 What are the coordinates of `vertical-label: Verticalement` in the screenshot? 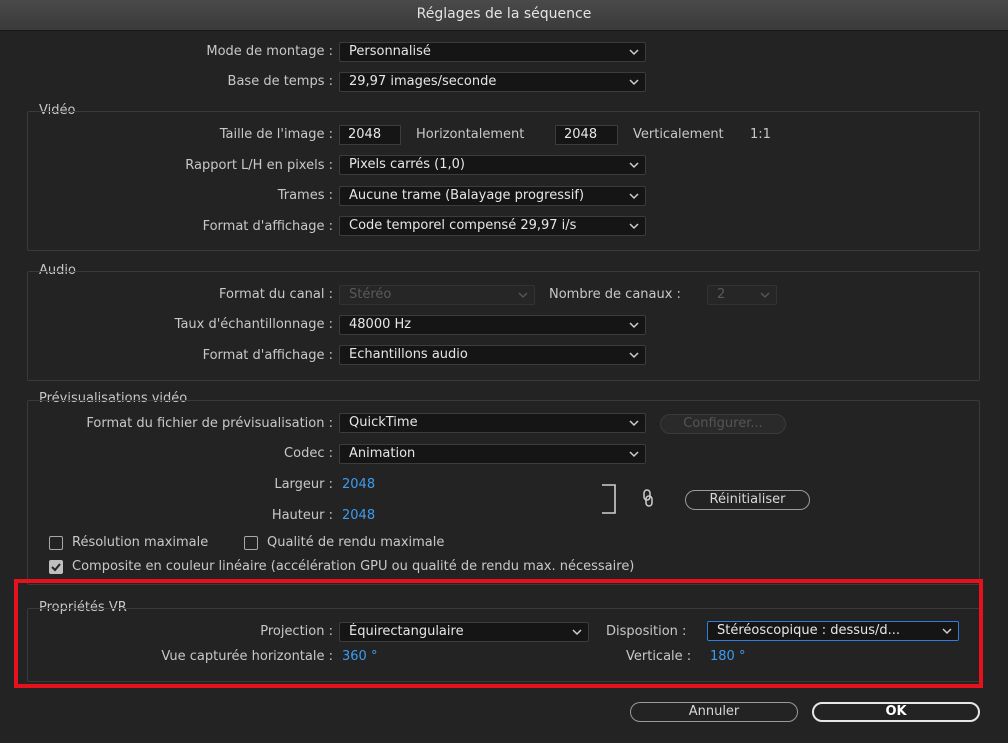 It's located at (678, 134).